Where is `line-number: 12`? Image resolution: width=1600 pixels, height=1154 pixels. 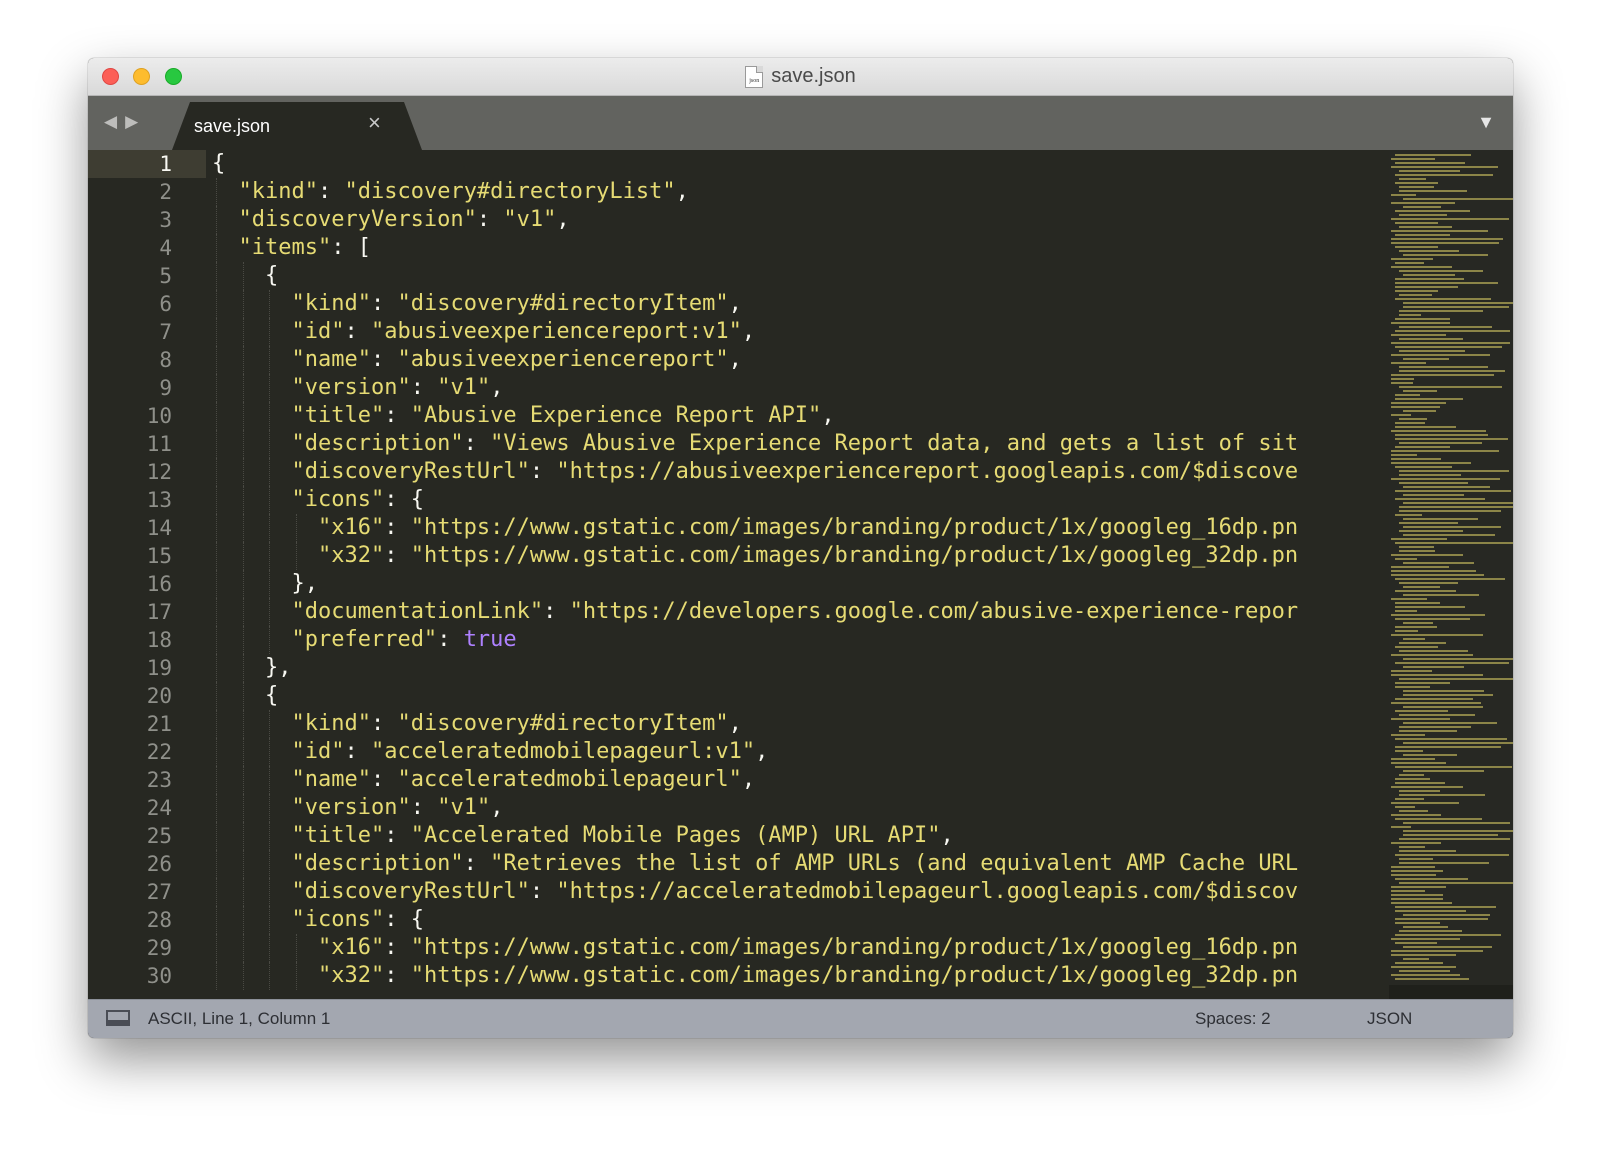 line-number: 12 is located at coordinates (159, 472).